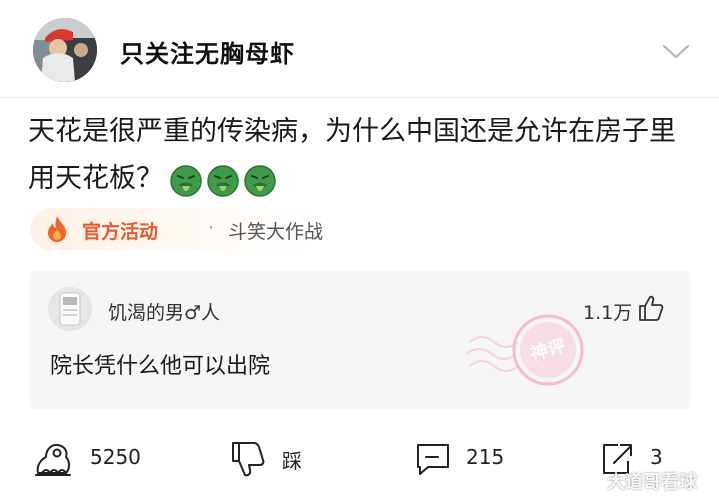 This screenshot has height=501, width=719. What do you see at coordinates (160, 366) in the screenshot?
I see `comment-text: 院长凭什么他可以出院` at bounding box center [160, 366].